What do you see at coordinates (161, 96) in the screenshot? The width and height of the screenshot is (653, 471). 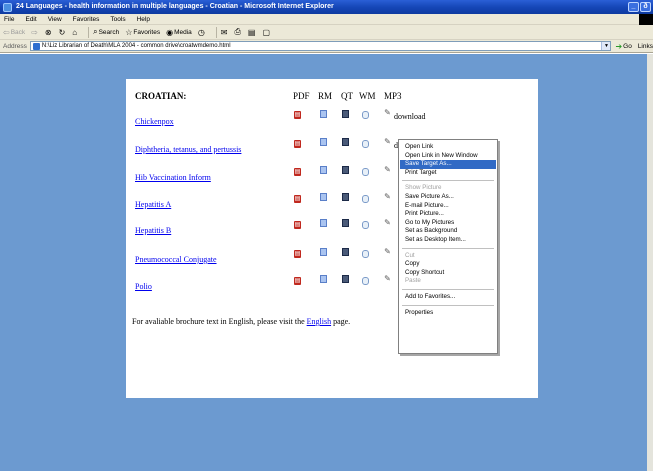 I see `language-title: CROATIAN:` at bounding box center [161, 96].